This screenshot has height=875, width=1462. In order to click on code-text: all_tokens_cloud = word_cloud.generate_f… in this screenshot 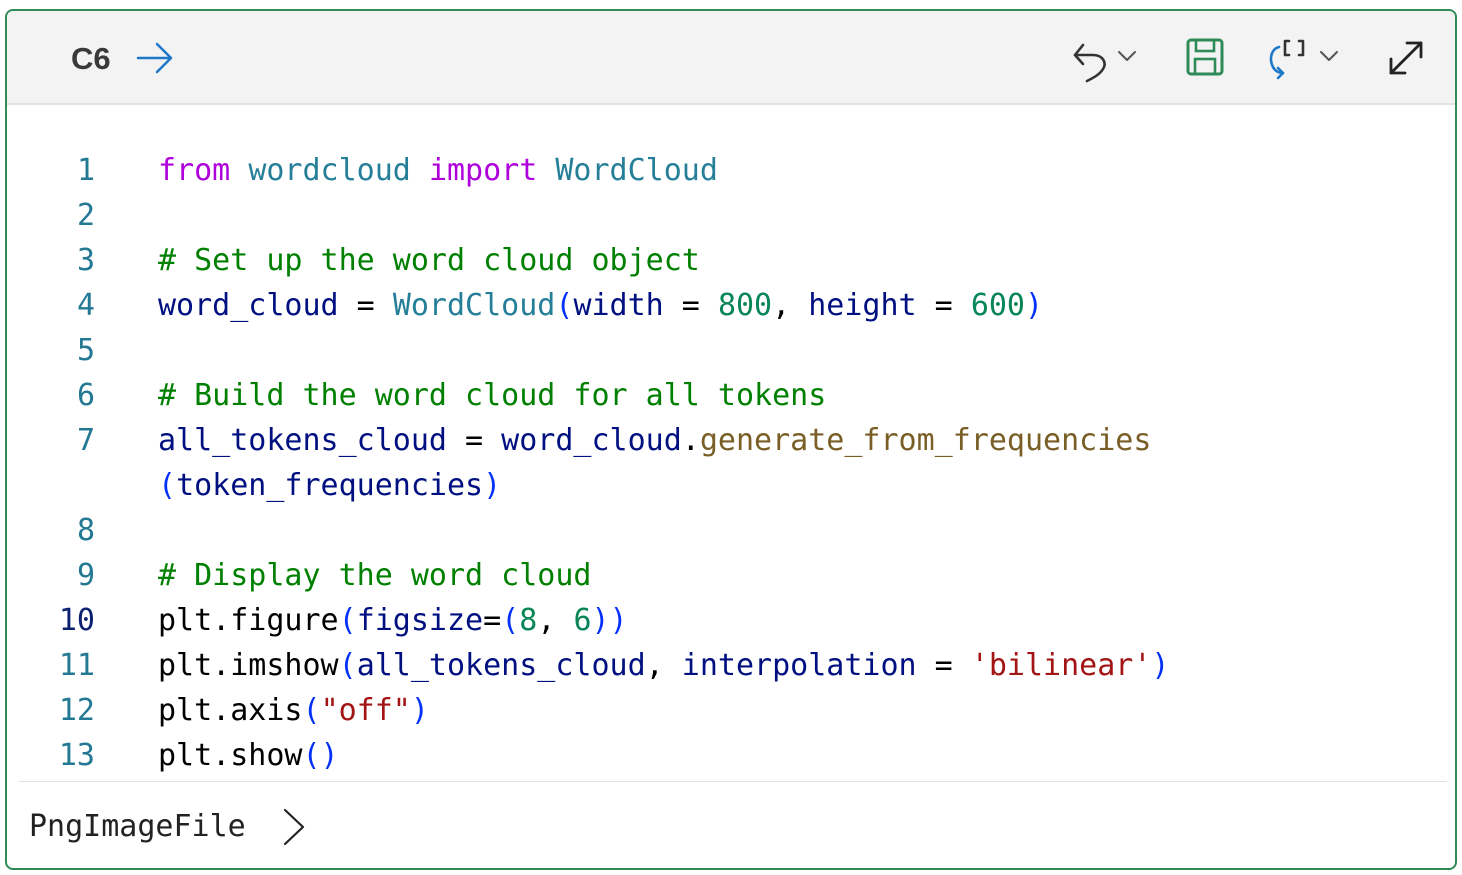, I will do `click(654, 440)`.